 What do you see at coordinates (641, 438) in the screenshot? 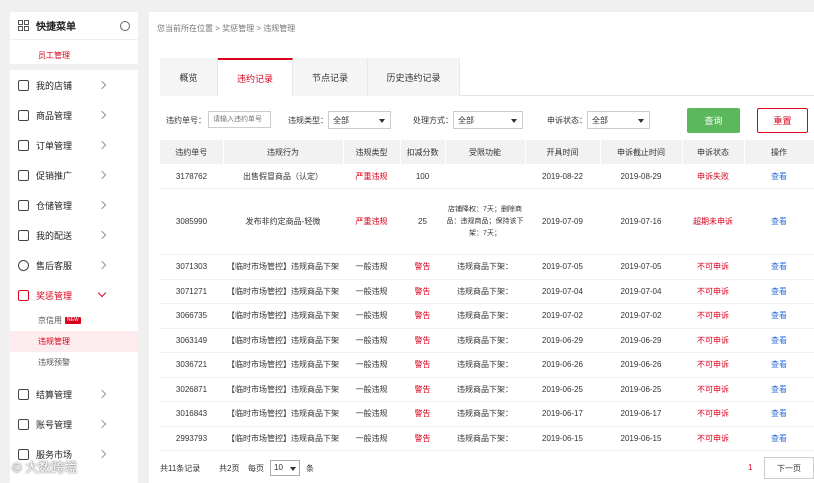
I see `appeal-deadline: 2019-06-15` at bounding box center [641, 438].